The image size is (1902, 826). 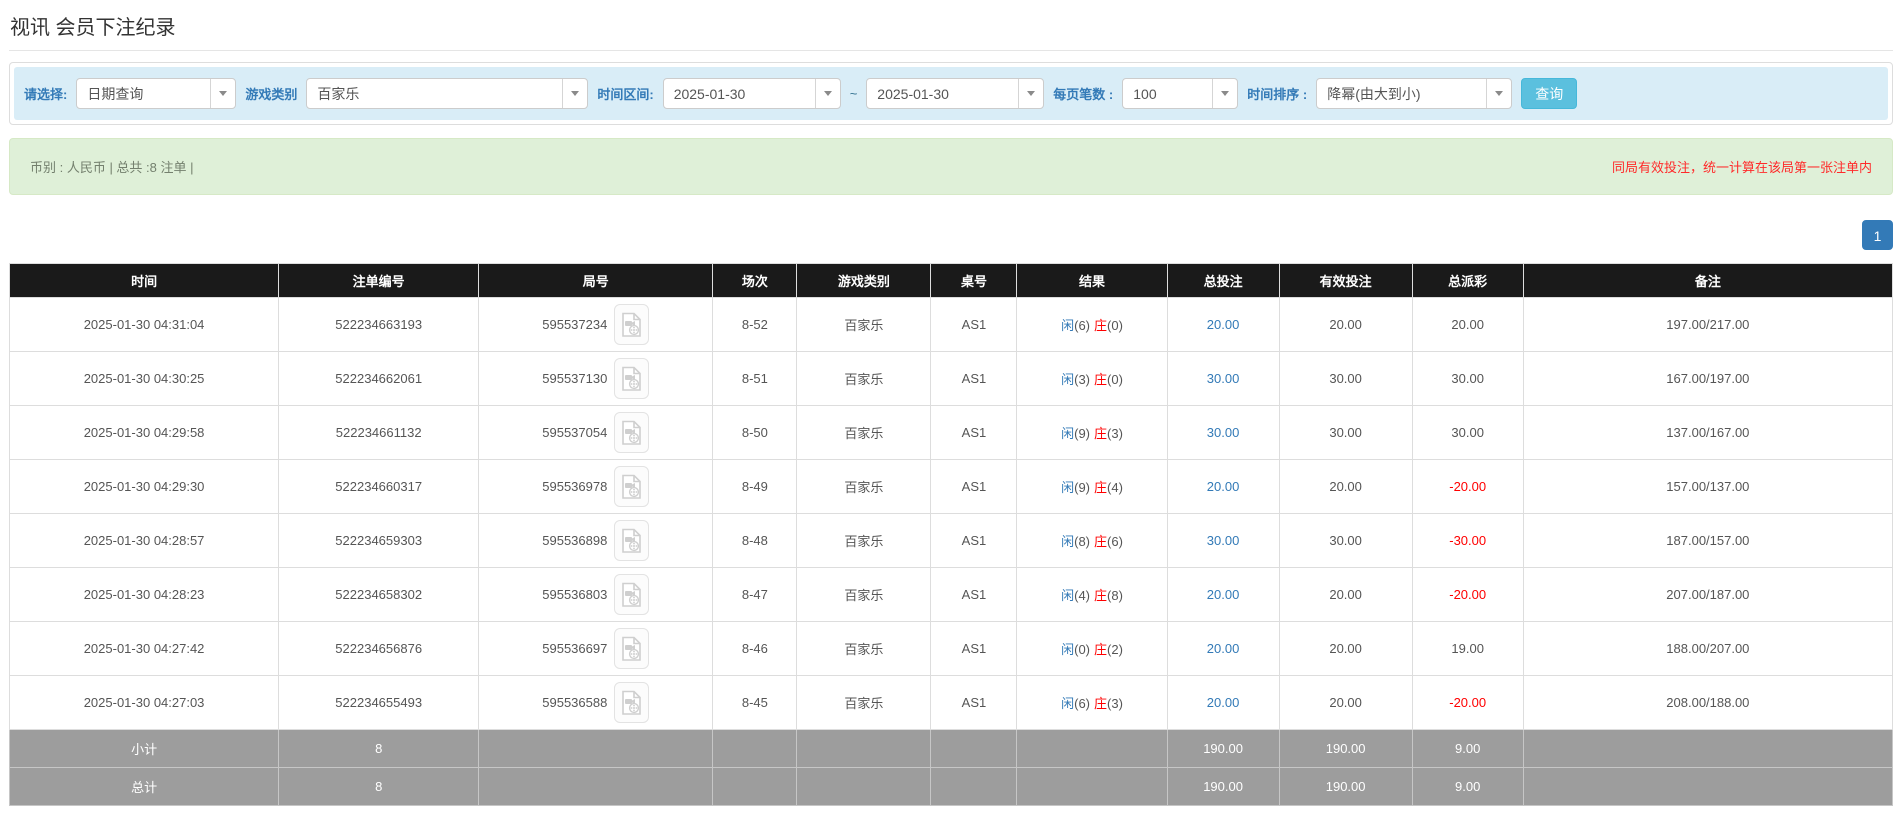 I want to click on page-1-button: 1, so click(x=1877, y=235).